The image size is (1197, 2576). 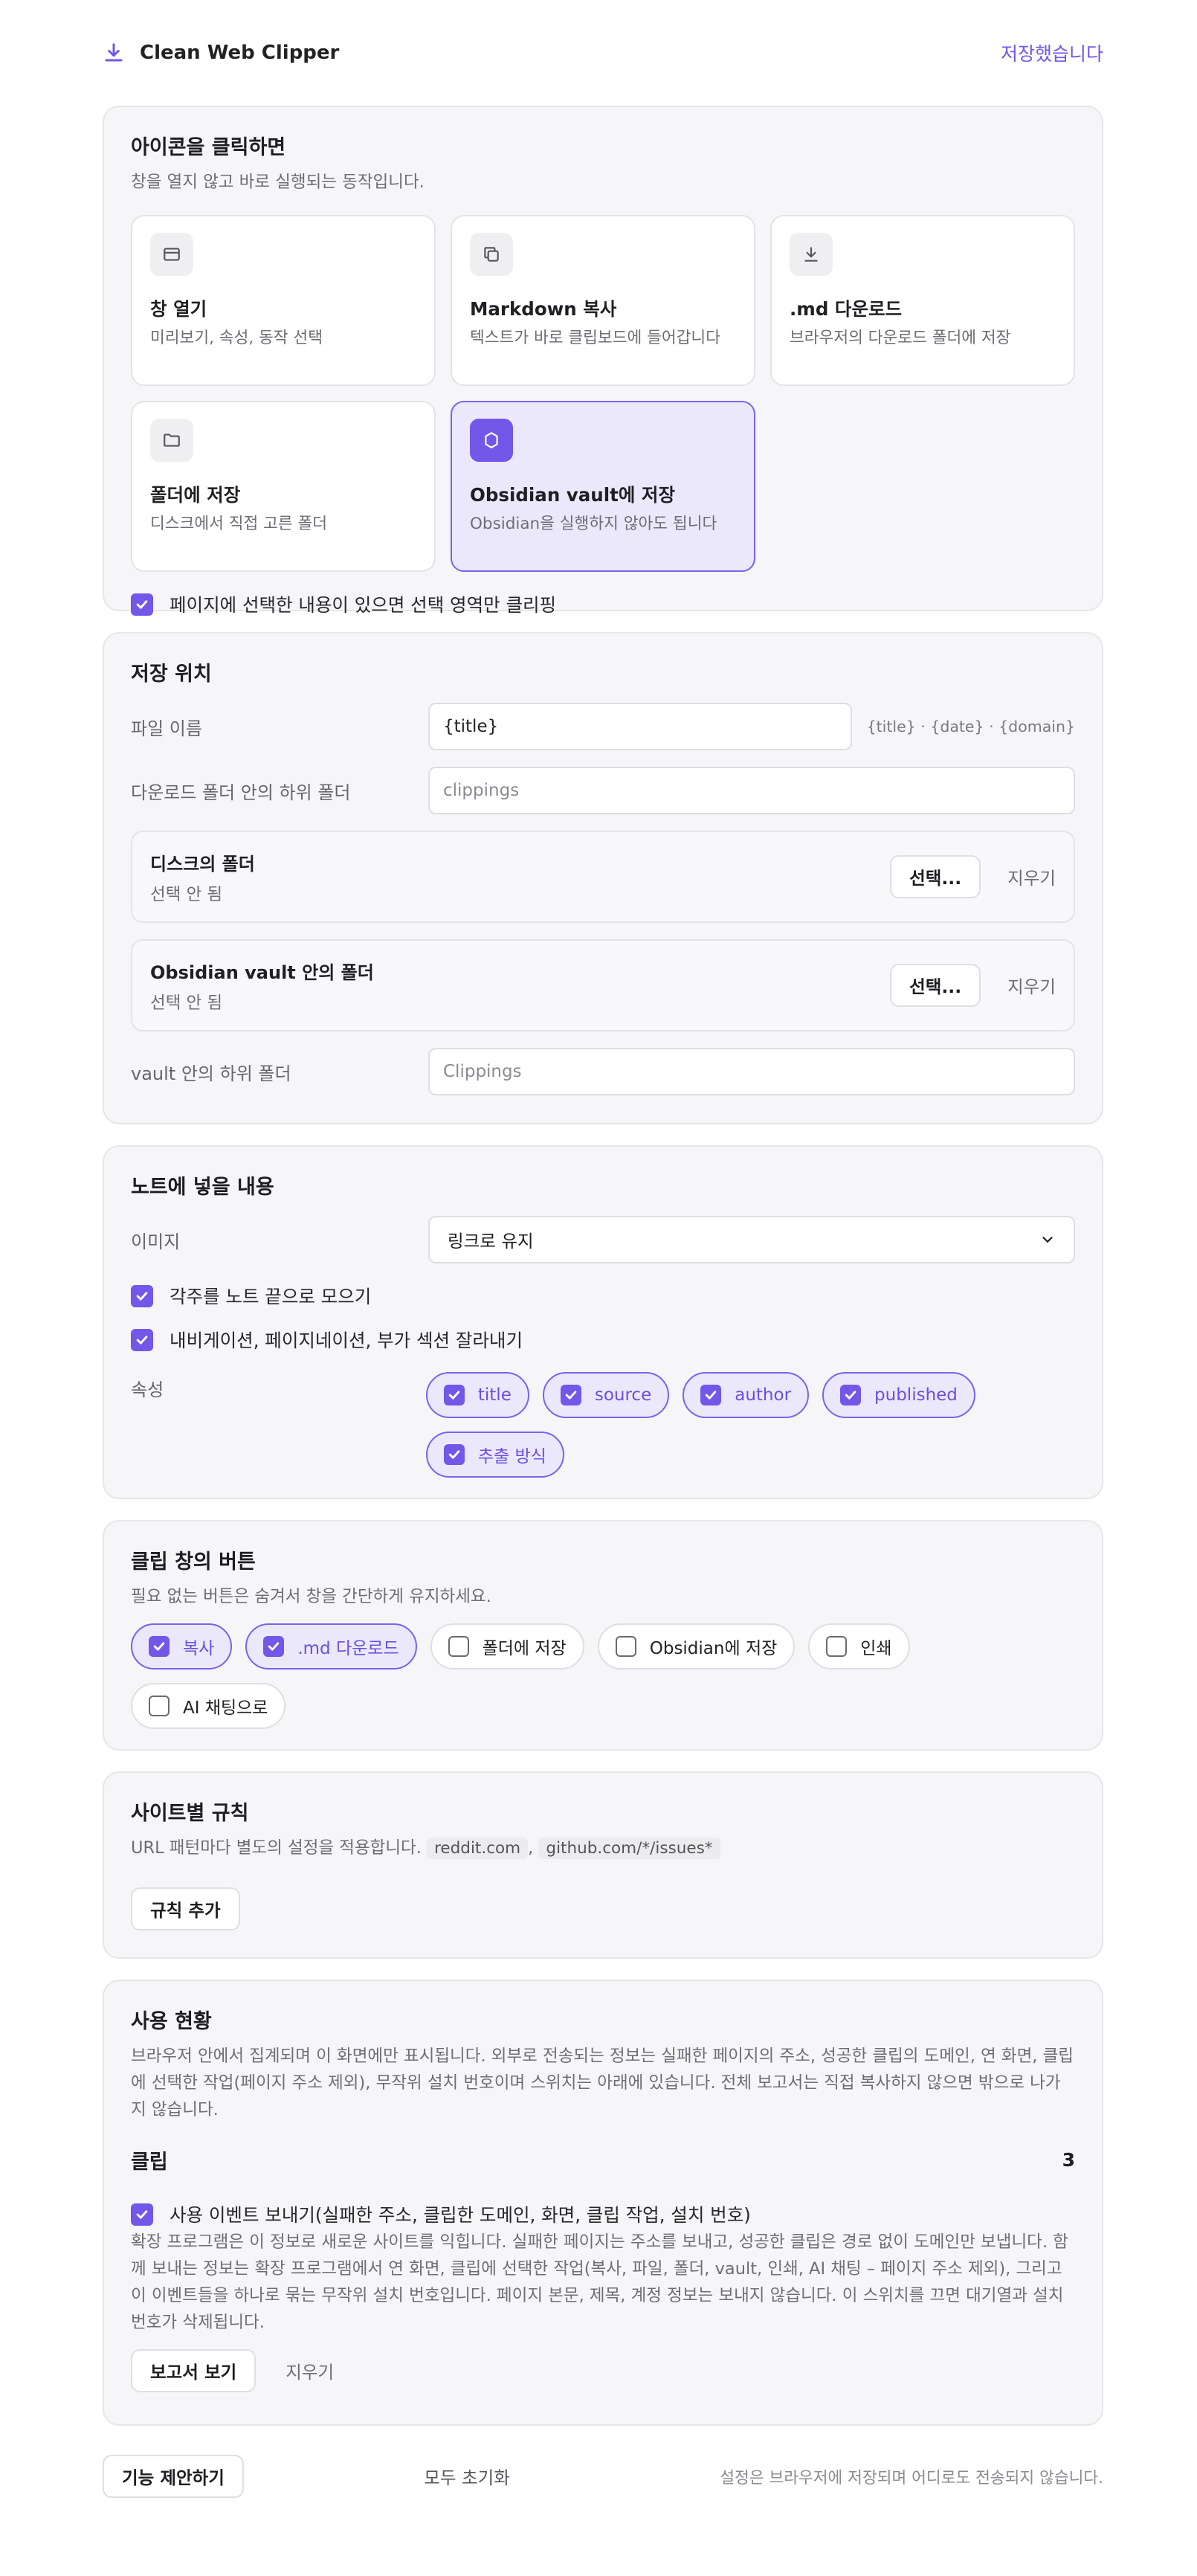 I want to click on disk-folder-row: 디스크의 폴더 선택 안 됨 선택... 지우기, so click(x=603, y=877).